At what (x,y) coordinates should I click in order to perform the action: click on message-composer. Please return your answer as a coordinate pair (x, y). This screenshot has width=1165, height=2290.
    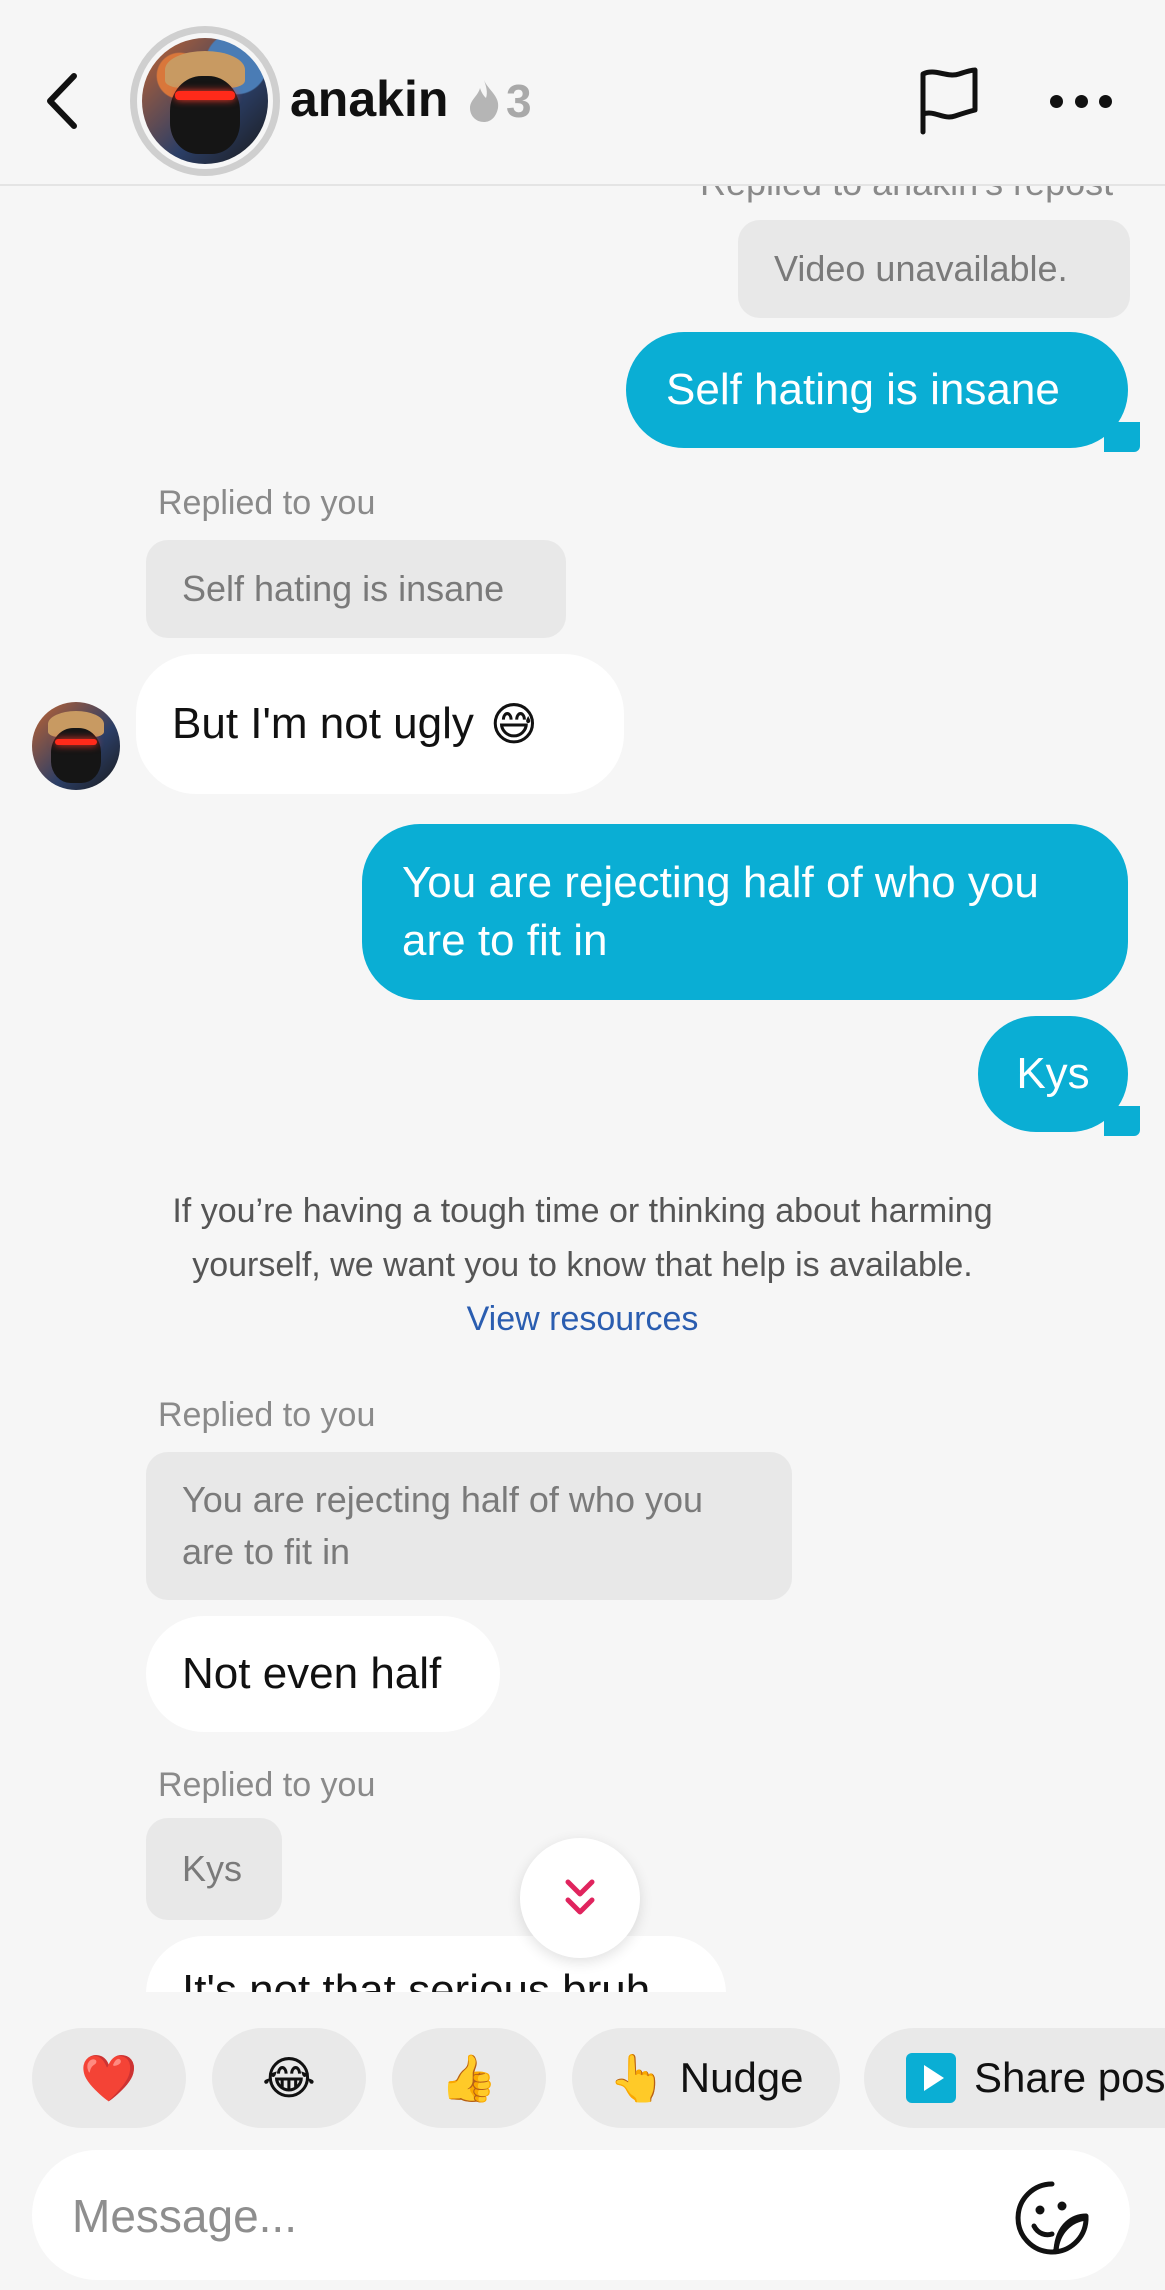
    Looking at the image, I should click on (581, 2216).